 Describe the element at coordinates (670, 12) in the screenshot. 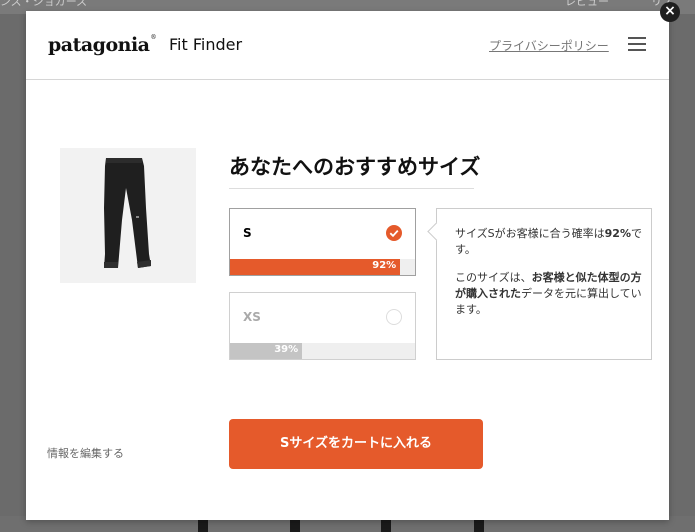

I see `close-icon: ×` at that location.